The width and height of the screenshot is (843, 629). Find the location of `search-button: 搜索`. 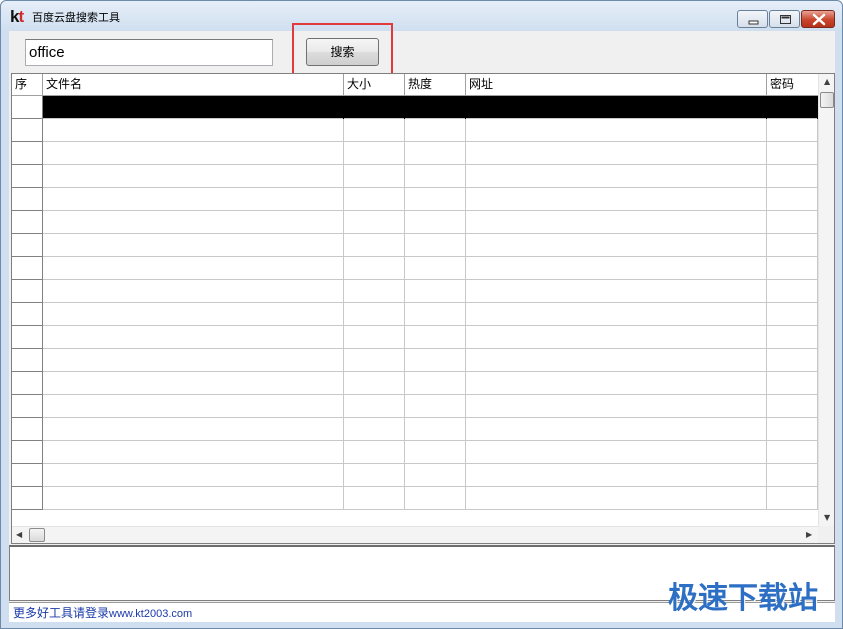

search-button: 搜索 is located at coordinates (342, 52).